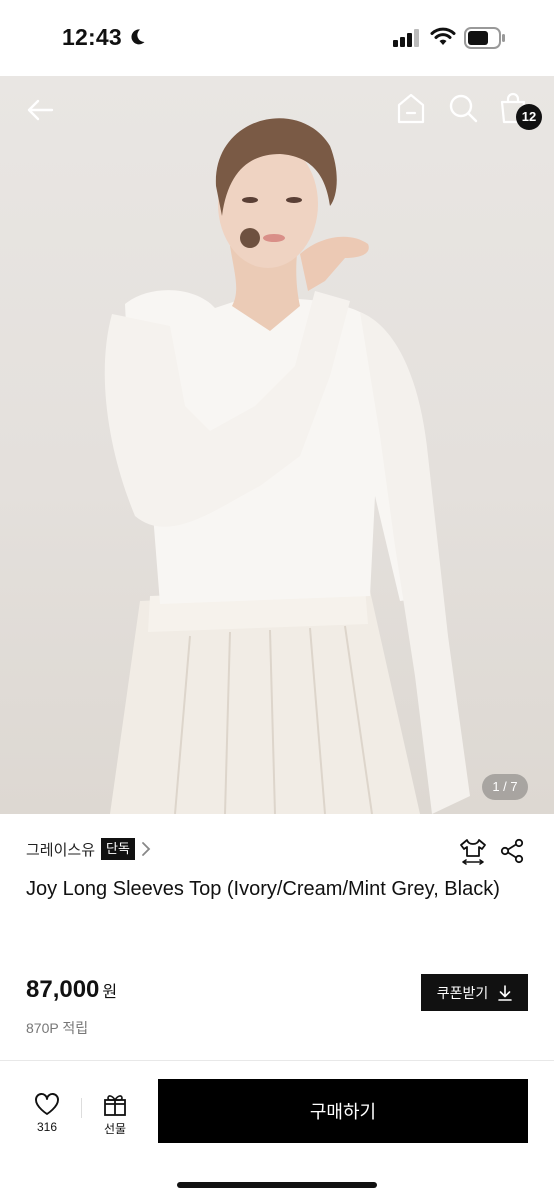 The width and height of the screenshot is (554, 1200). What do you see at coordinates (463, 108) in the screenshot?
I see `search-icon` at bounding box center [463, 108].